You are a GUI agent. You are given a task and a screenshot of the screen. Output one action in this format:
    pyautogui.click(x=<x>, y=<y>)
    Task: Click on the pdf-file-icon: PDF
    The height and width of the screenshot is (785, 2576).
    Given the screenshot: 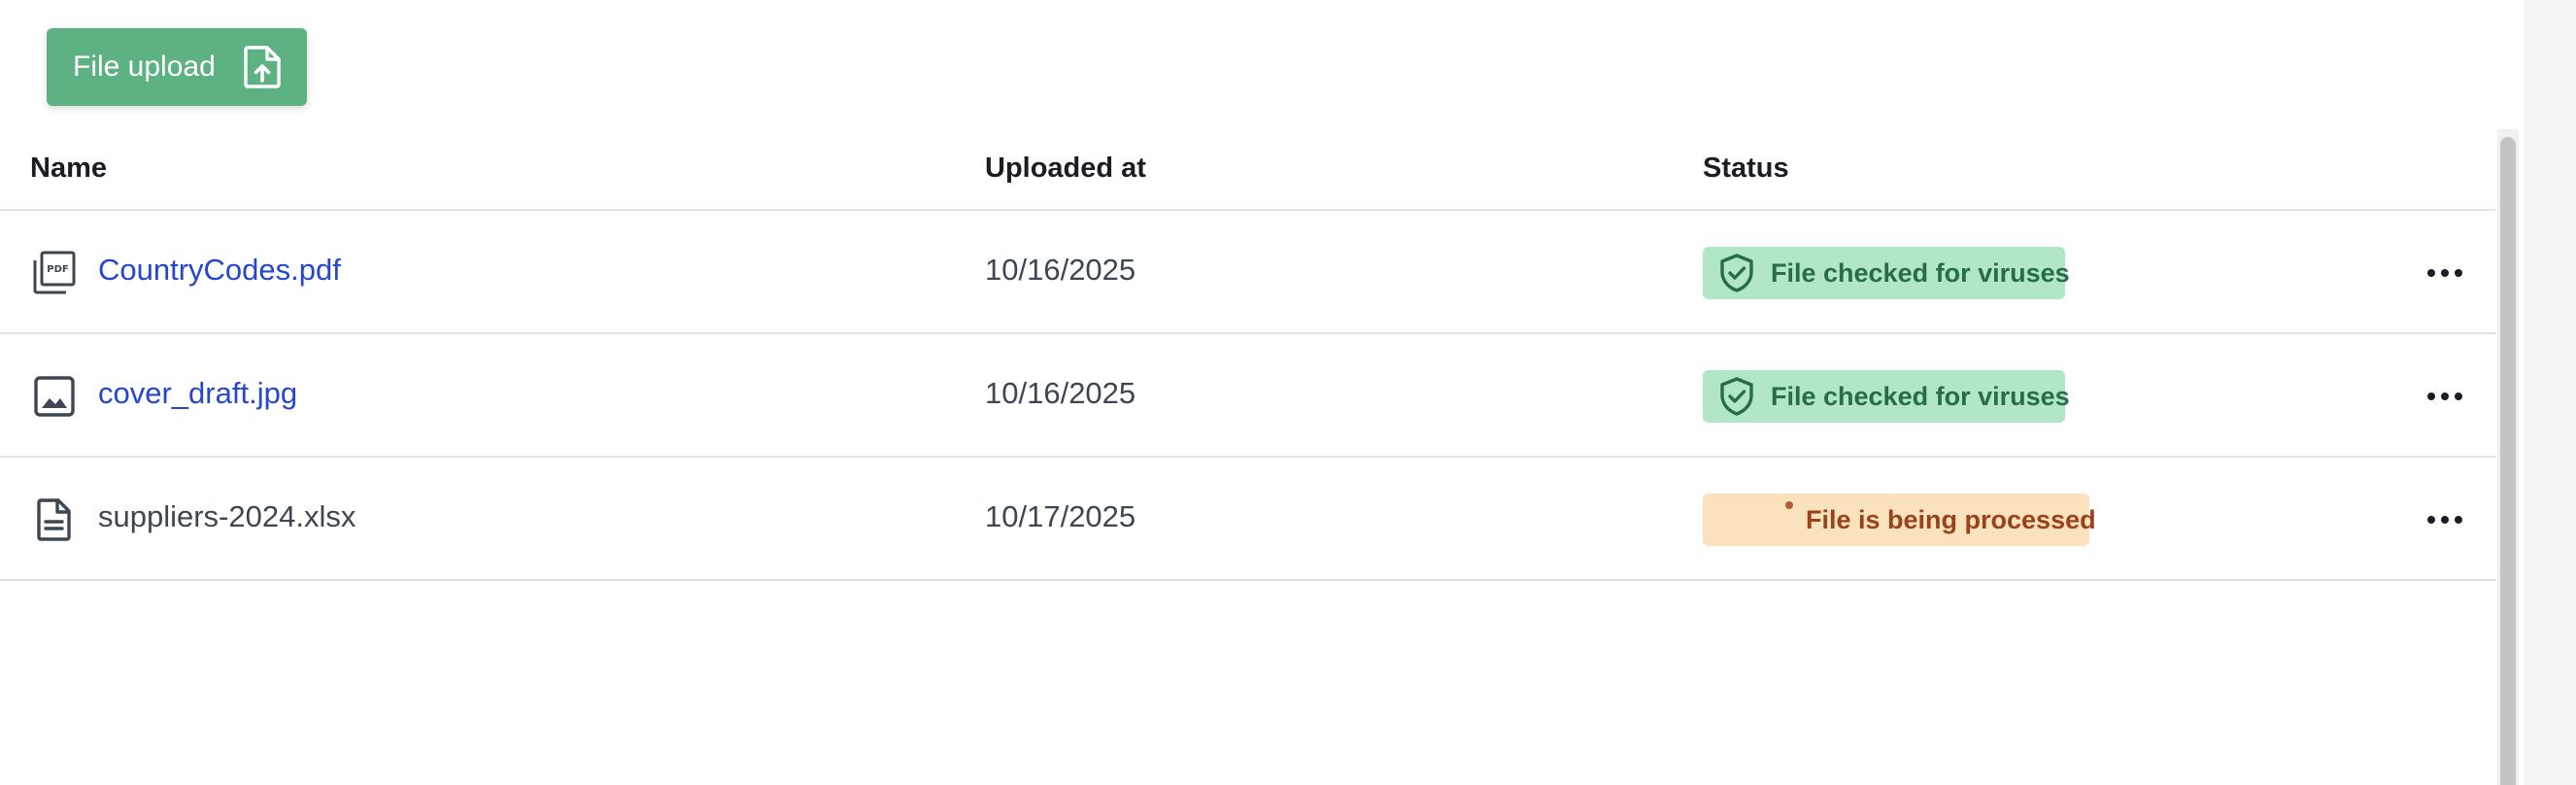 What is the action you would take?
    pyautogui.click(x=54, y=272)
    